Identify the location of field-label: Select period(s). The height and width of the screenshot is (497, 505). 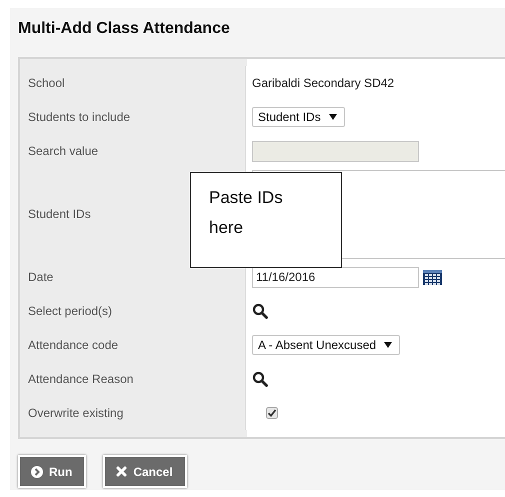
(70, 311).